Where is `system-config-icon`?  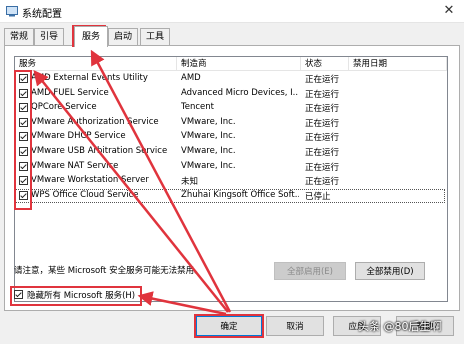
system-config-icon is located at coordinates (12, 11).